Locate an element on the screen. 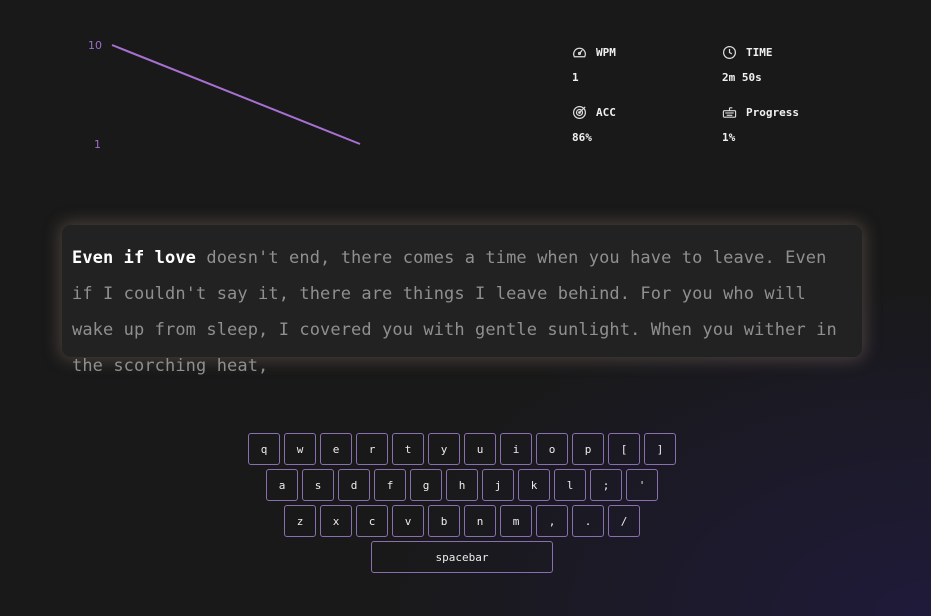 The image size is (931, 616). key-z: z is located at coordinates (300, 521).